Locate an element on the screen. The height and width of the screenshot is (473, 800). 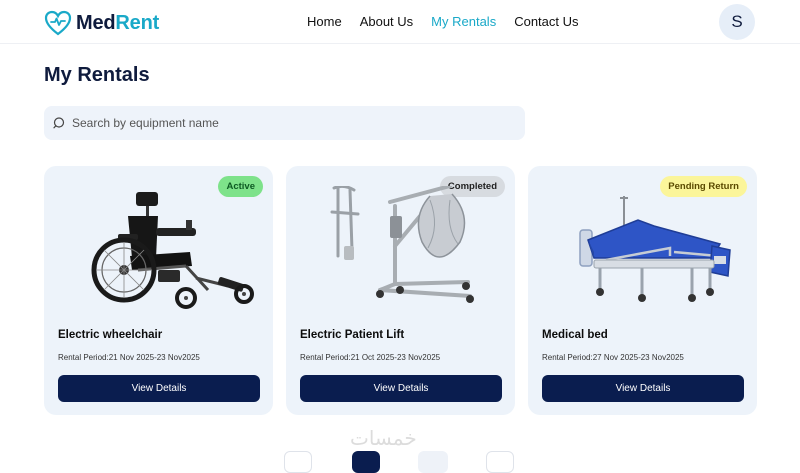
wheelchair-image is located at coordinates (172, 250).